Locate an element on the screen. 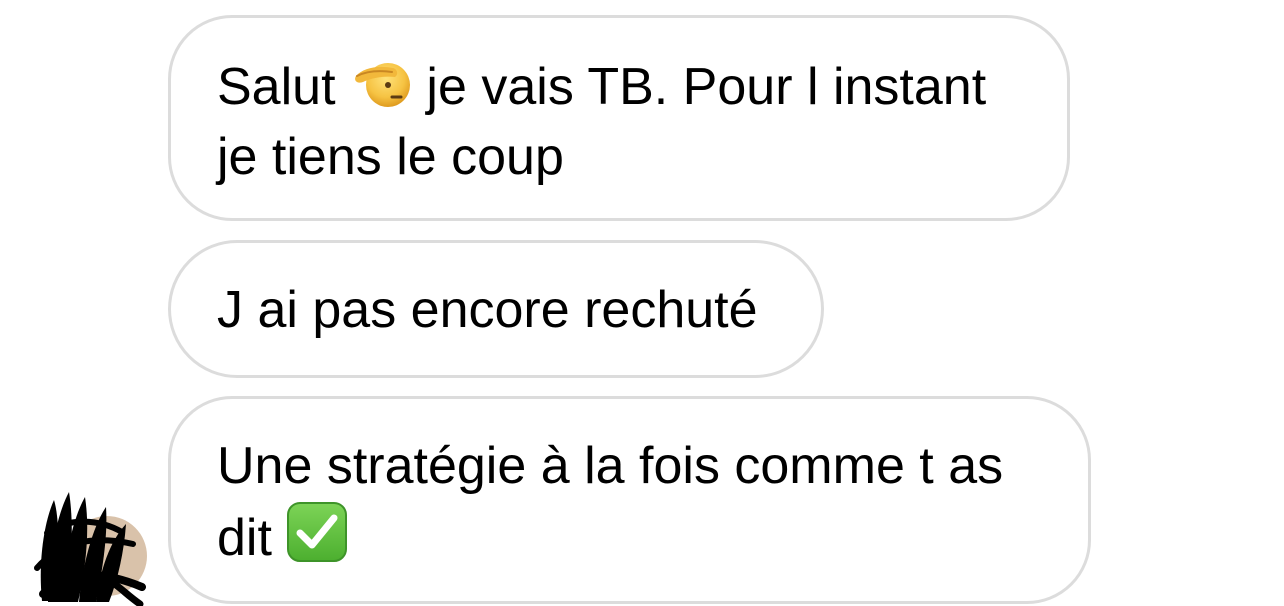 This screenshot has height=606, width=1284. message-1-line-1: Salut je vais TB. Pour l instant is located at coordinates (619, 87).